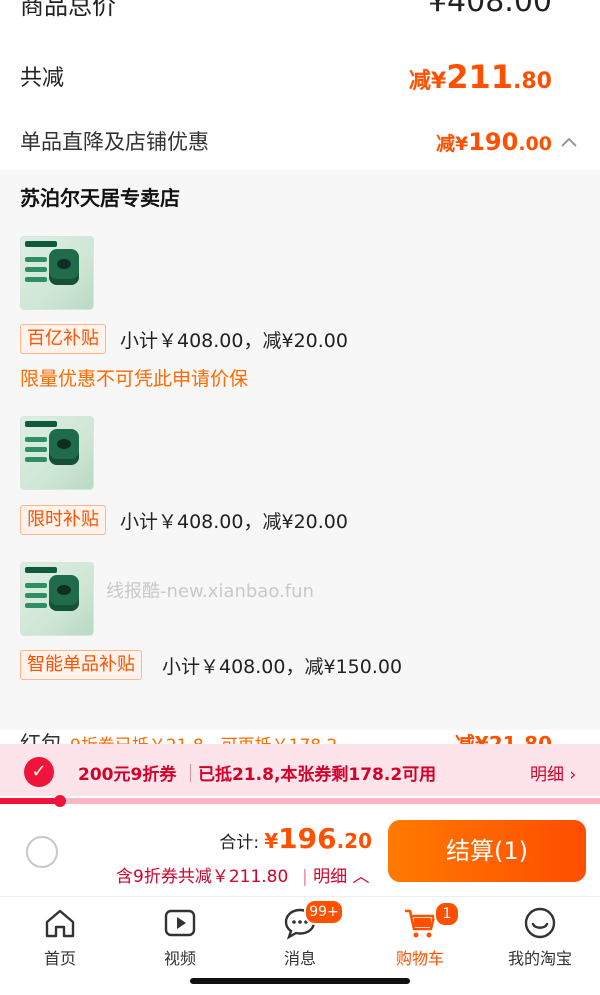 This screenshot has width=600, height=995. Describe the element at coordinates (68, 10) in the screenshot. I see `total-price-label: 商品总价` at that location.